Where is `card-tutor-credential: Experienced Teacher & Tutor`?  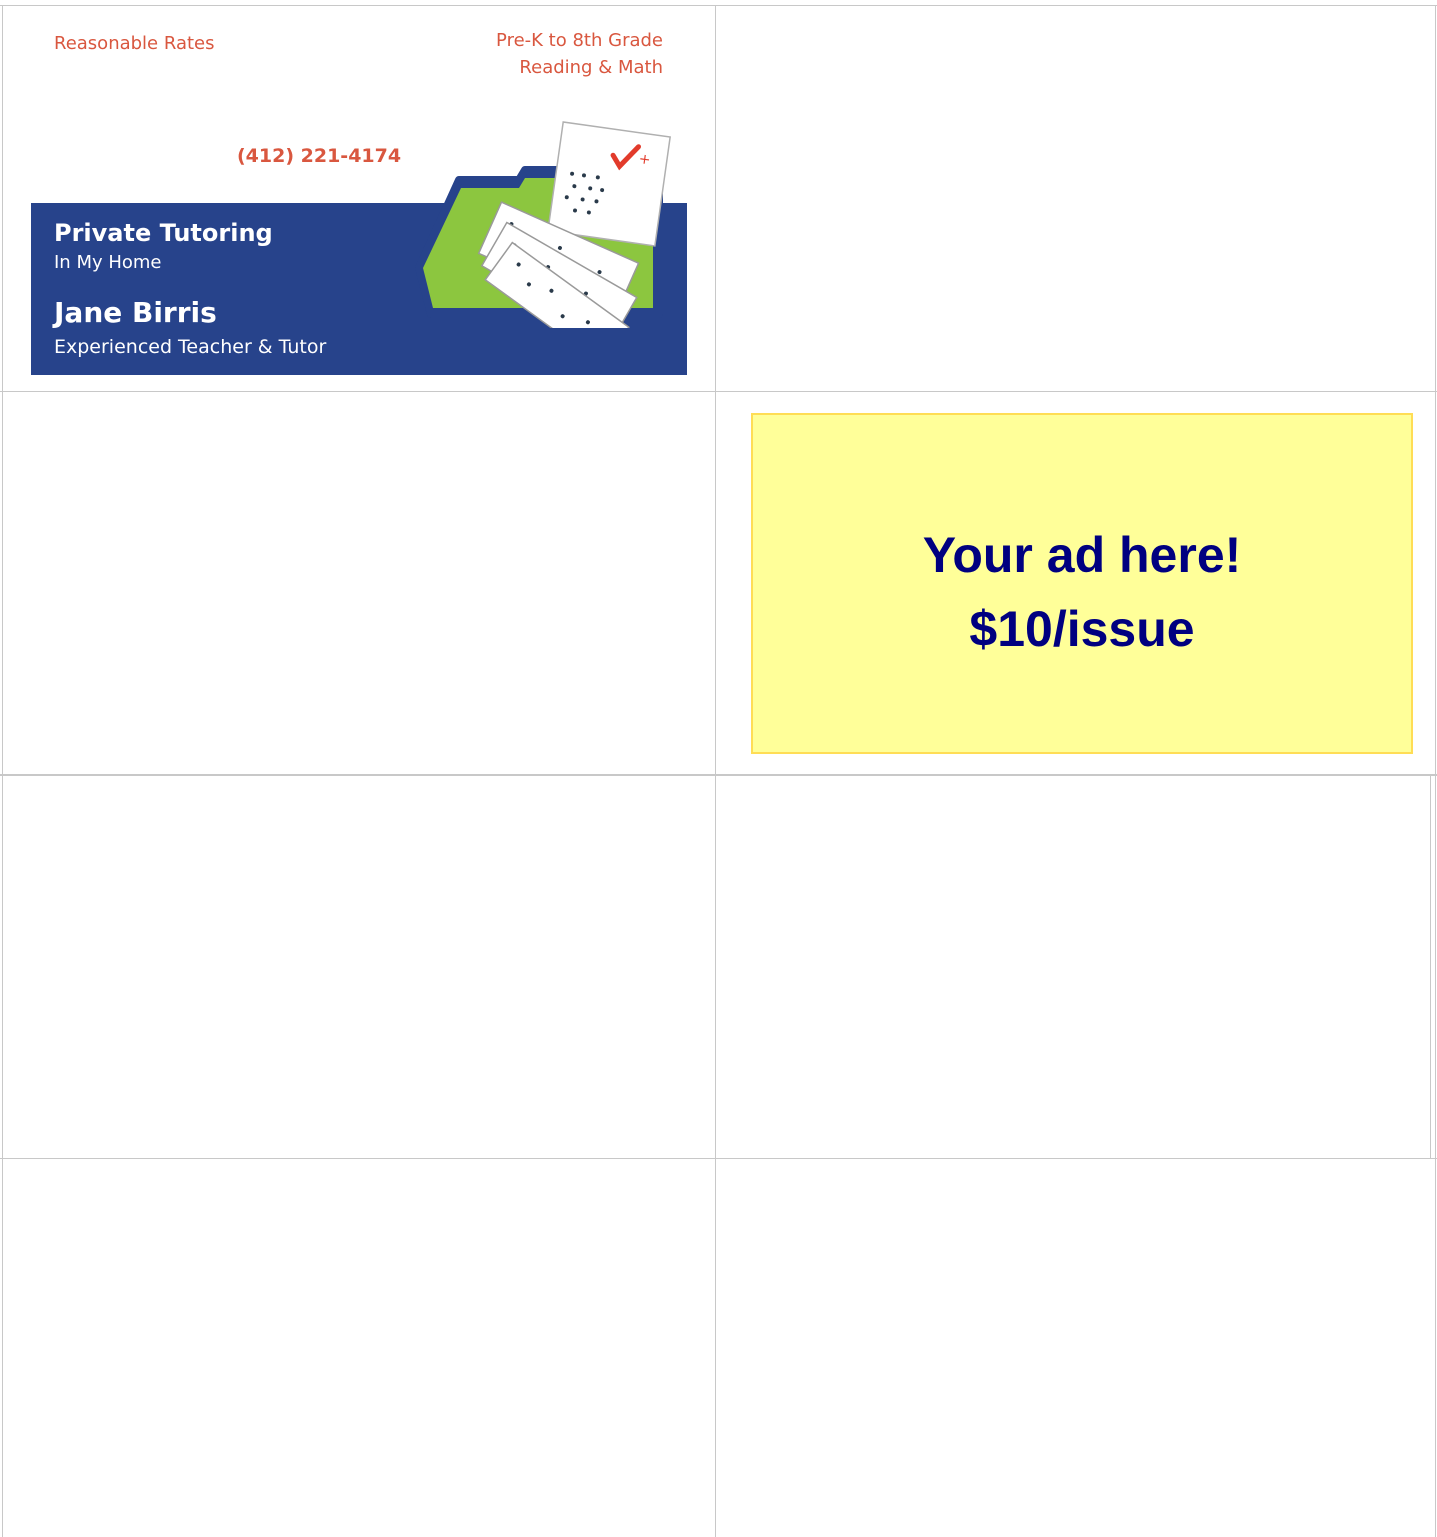
card-tutor-credential: Experienced Teacher & Tutor is located at coordinates (190, 347).